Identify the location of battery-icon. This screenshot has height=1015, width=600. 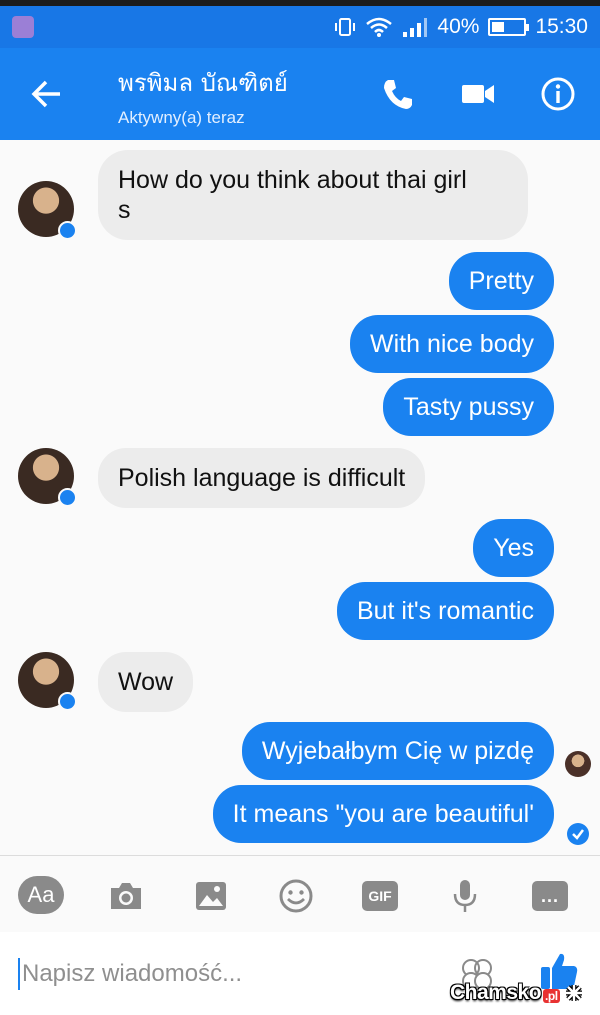
(509, 27).